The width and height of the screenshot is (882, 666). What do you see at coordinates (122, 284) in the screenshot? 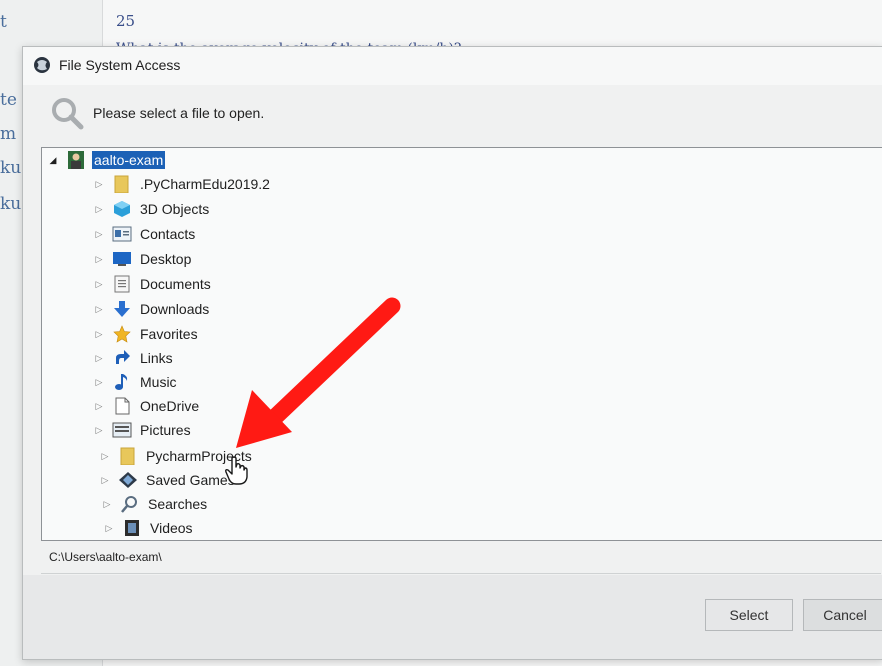
I see `documents-icon` at bounding box center [122, 284].